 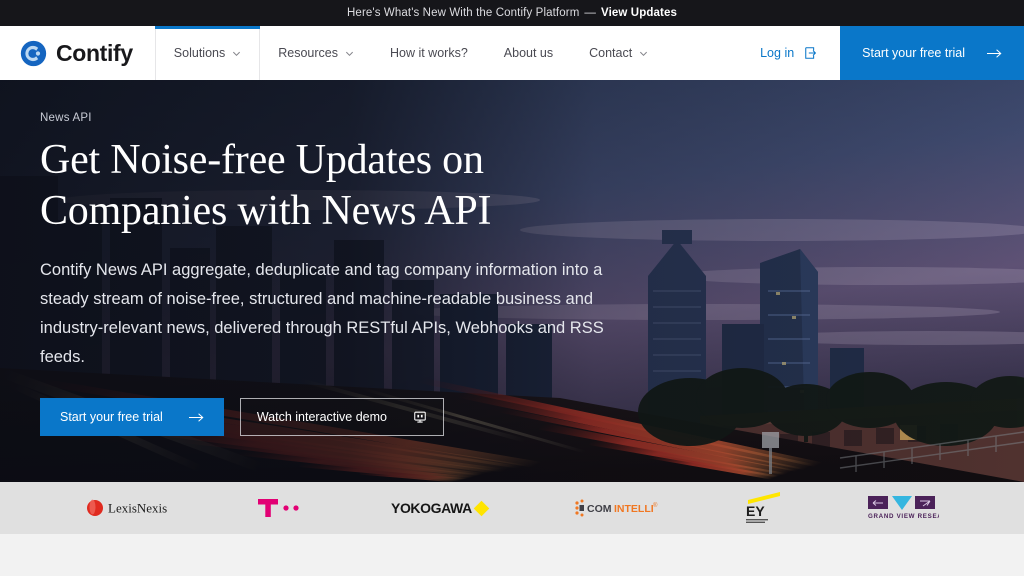 What do you see at coordinates (420, 418) in the screenshot?
I see `monitor-demo-icon` at bounding box center [420, 418].